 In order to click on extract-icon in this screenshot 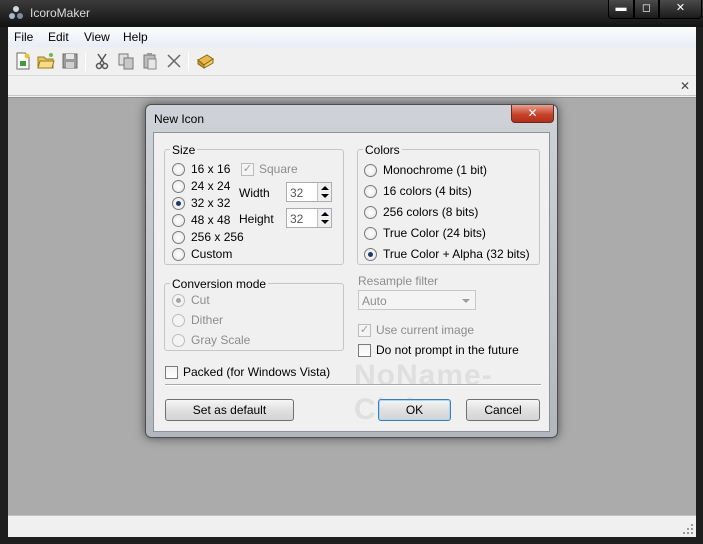, I will do `click(205, 61)`.